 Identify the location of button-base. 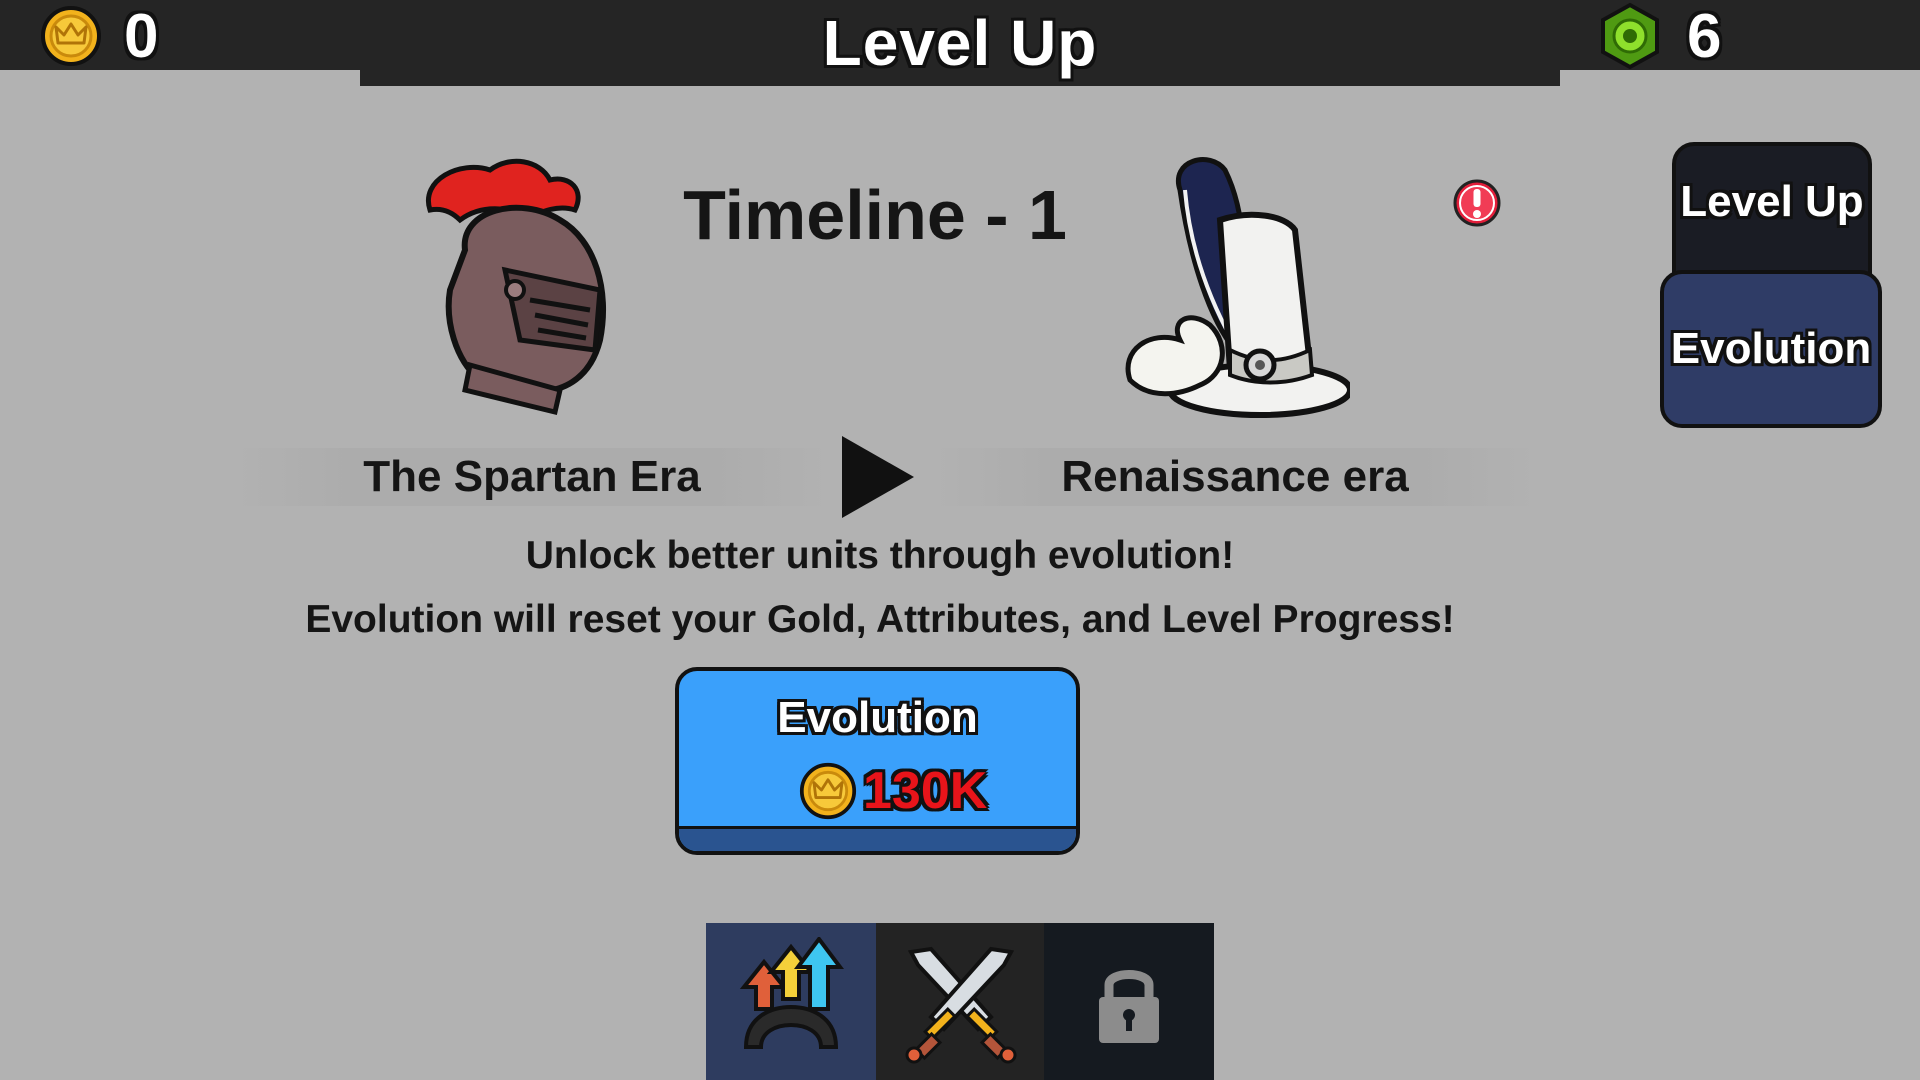
(877, 838).